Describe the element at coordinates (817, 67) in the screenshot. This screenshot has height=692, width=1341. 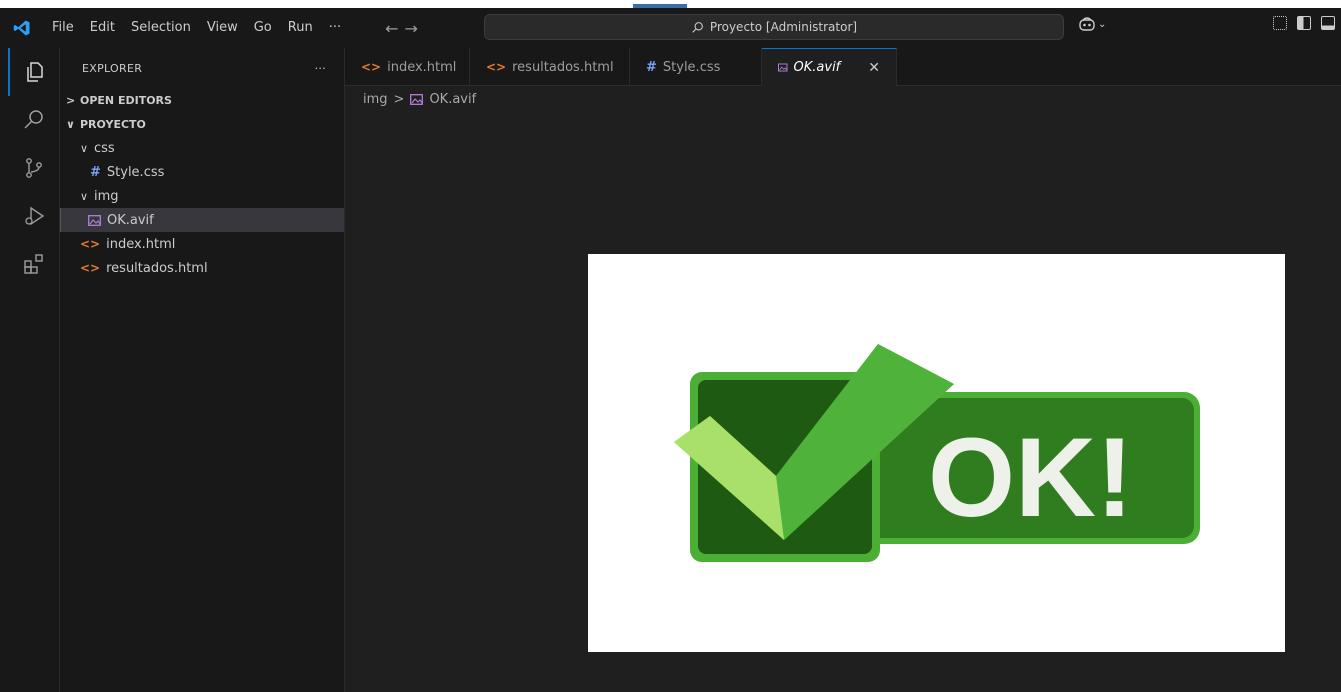
I see `tab-label: OK.avif` at that location.